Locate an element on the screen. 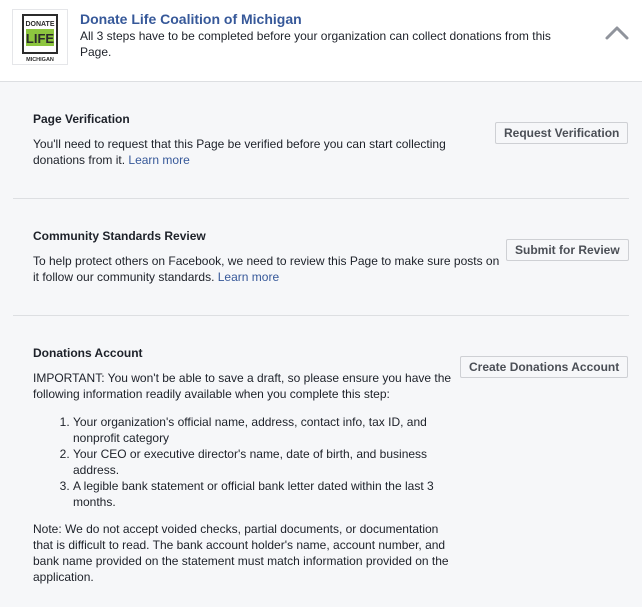 Image resolution: width=642 pixels, height=607 pixels. section-title: Page Verification is located at coordinates (81, 119).